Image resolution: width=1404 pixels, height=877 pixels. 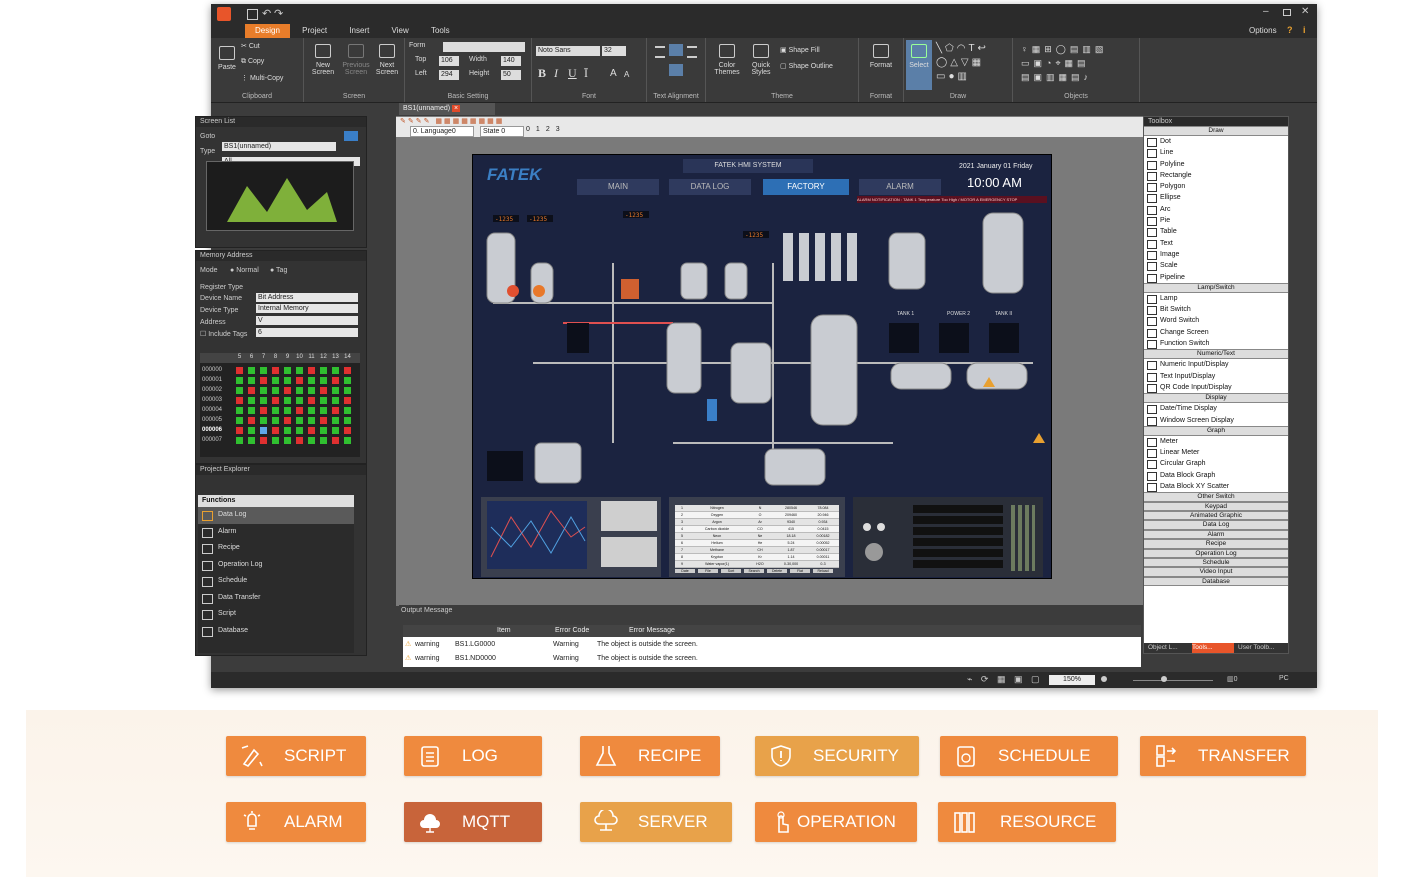 What do you see at coordinates (276, 631) in the screenshot?
I see `explorer-item: Database` at bounding box center [276, 631].